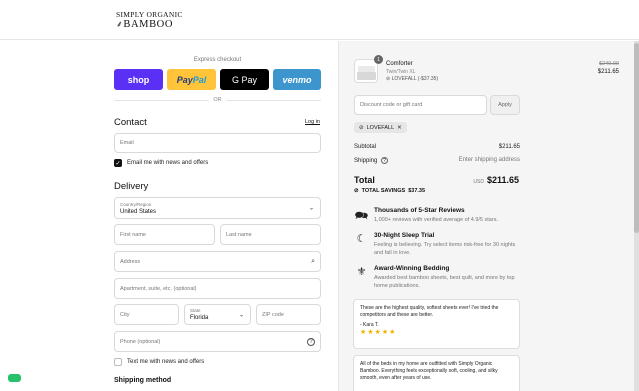  I want to click on text-news-label: Text me with news and offers, so click(166, 362).